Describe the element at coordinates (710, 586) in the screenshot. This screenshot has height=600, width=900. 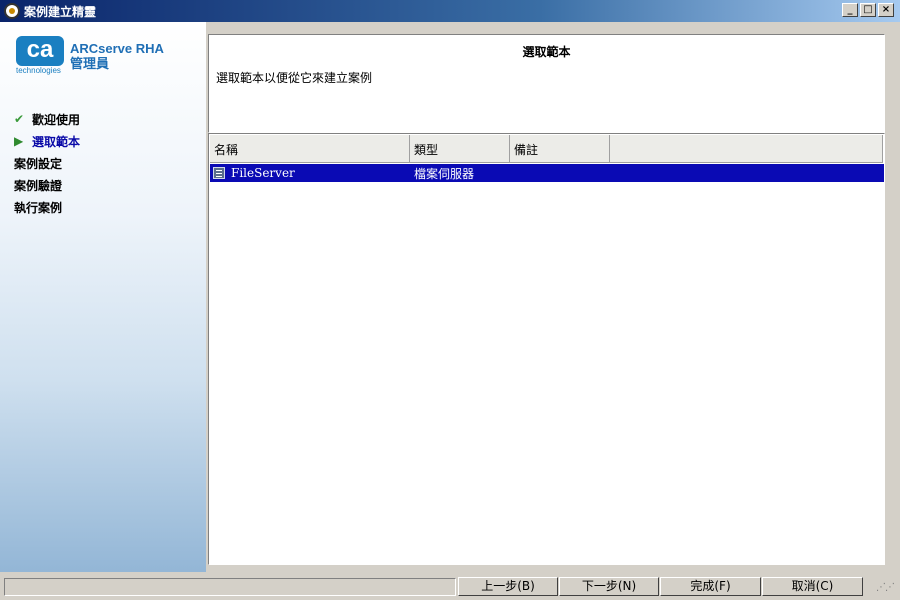
I see `finish-button: 完成(F)` at that location.